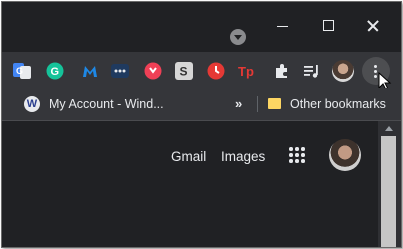  Describe the element at coordinates (32, 104) in the screenshot. I see `windows-account-icon: W` at that location.